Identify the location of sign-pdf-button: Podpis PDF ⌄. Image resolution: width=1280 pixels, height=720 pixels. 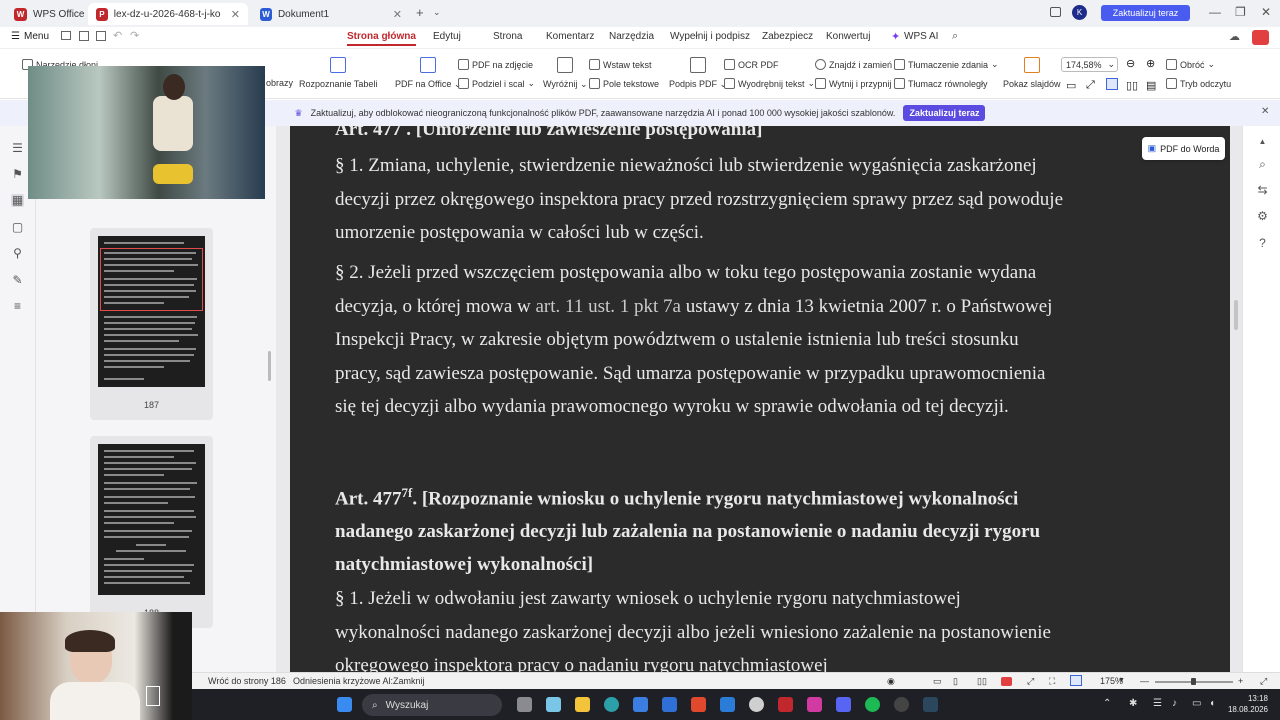
(698, 73).